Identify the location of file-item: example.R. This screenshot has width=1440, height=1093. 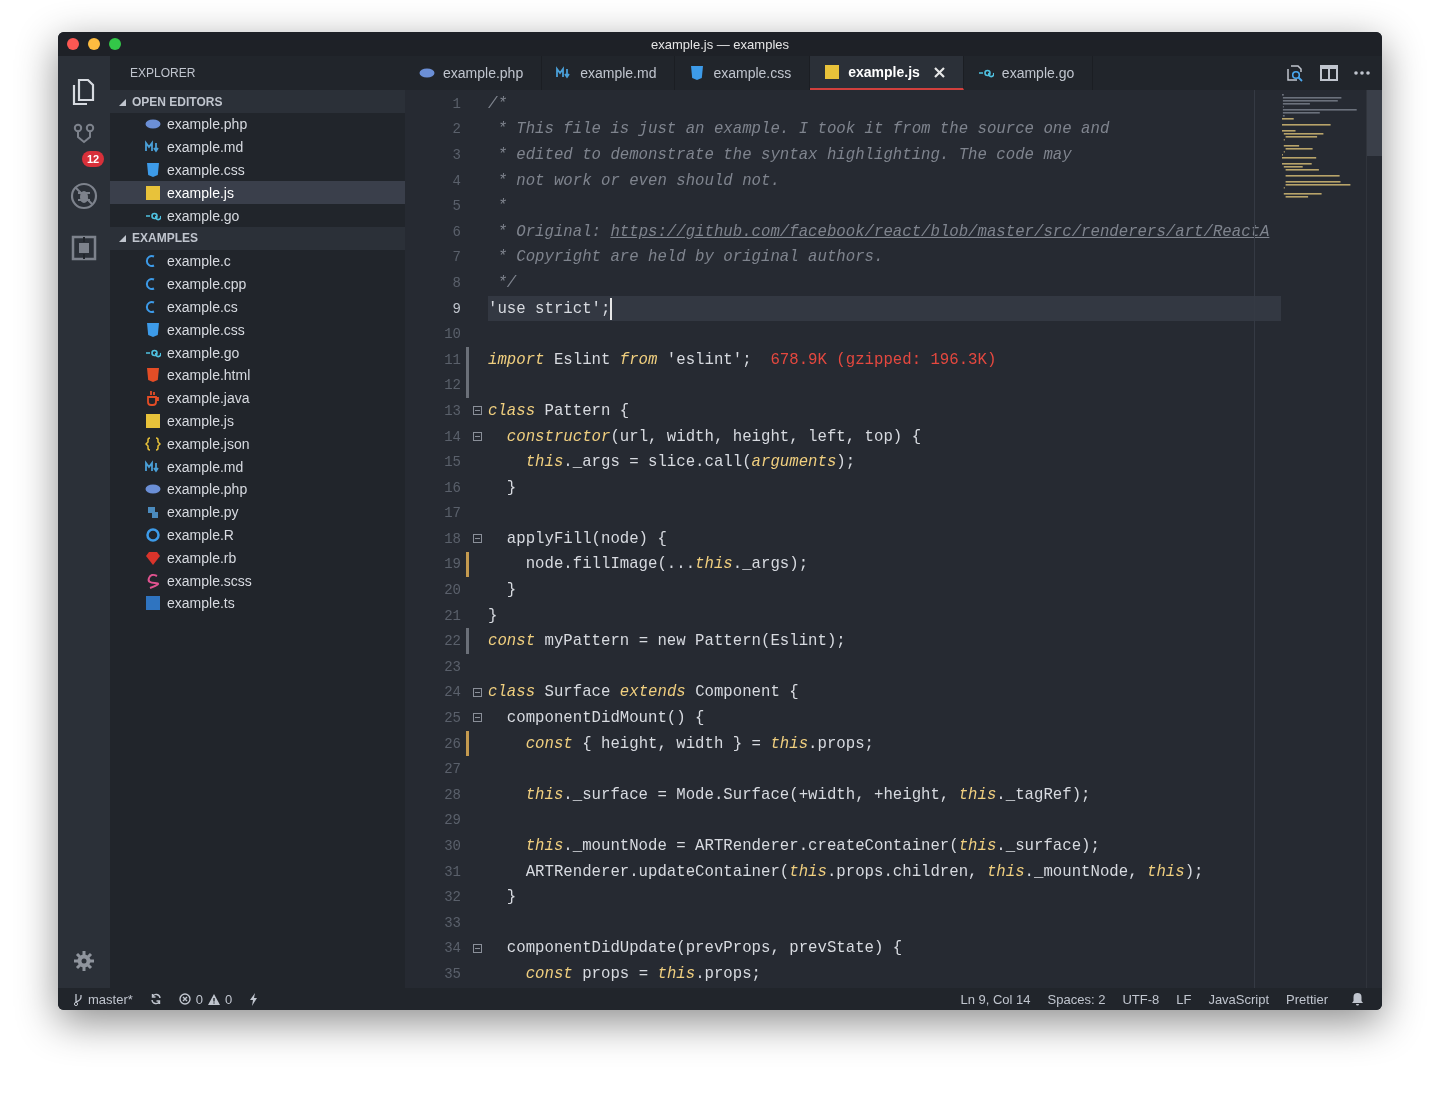
(257, 535).